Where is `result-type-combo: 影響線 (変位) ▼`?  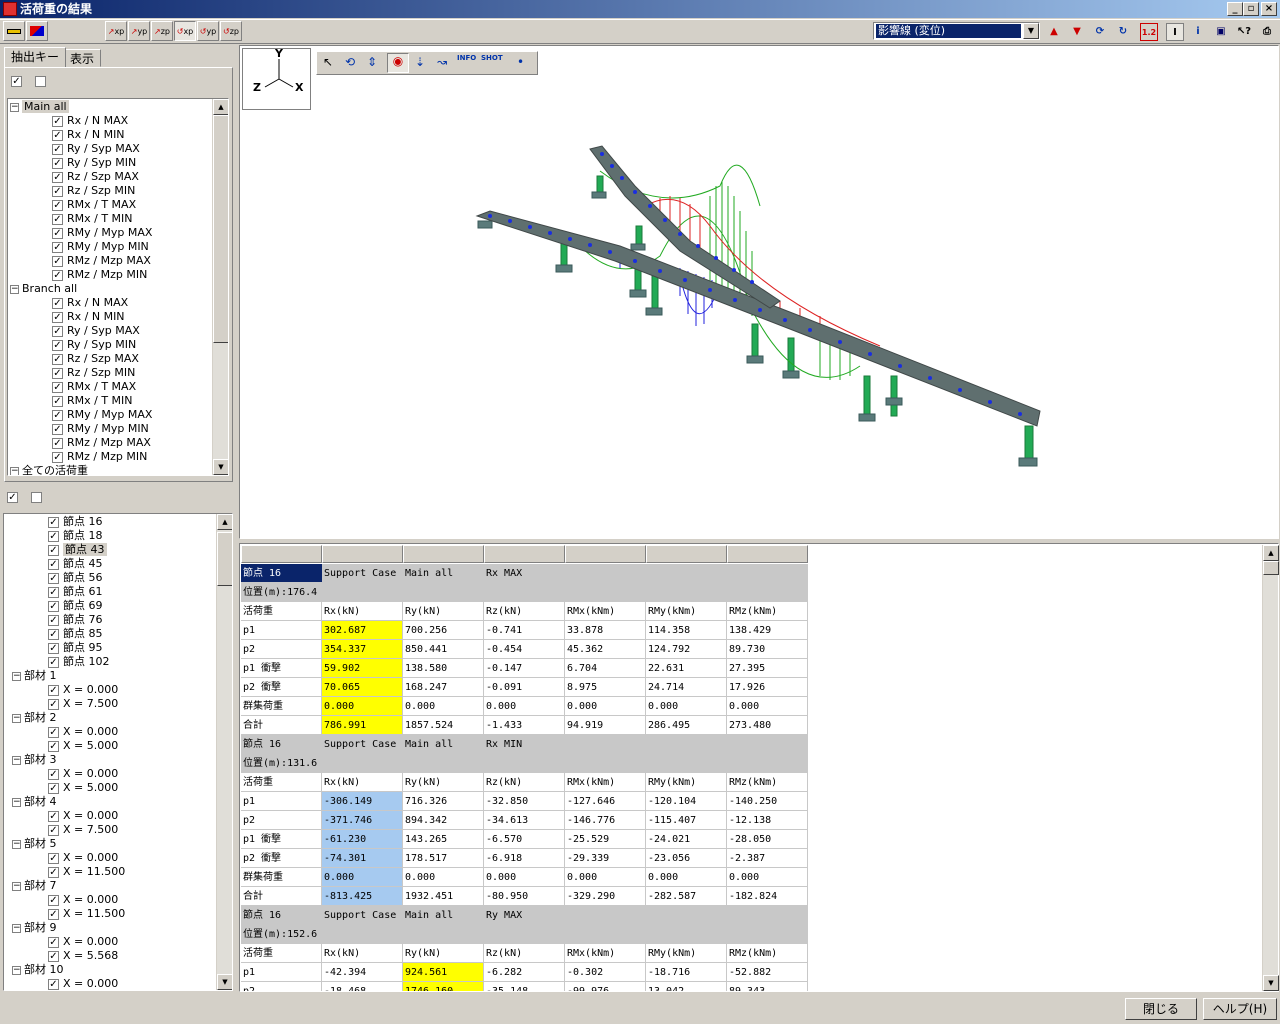 result-type-combo: 影響線 (変位) ▼ is located at coordinates (956, 31).